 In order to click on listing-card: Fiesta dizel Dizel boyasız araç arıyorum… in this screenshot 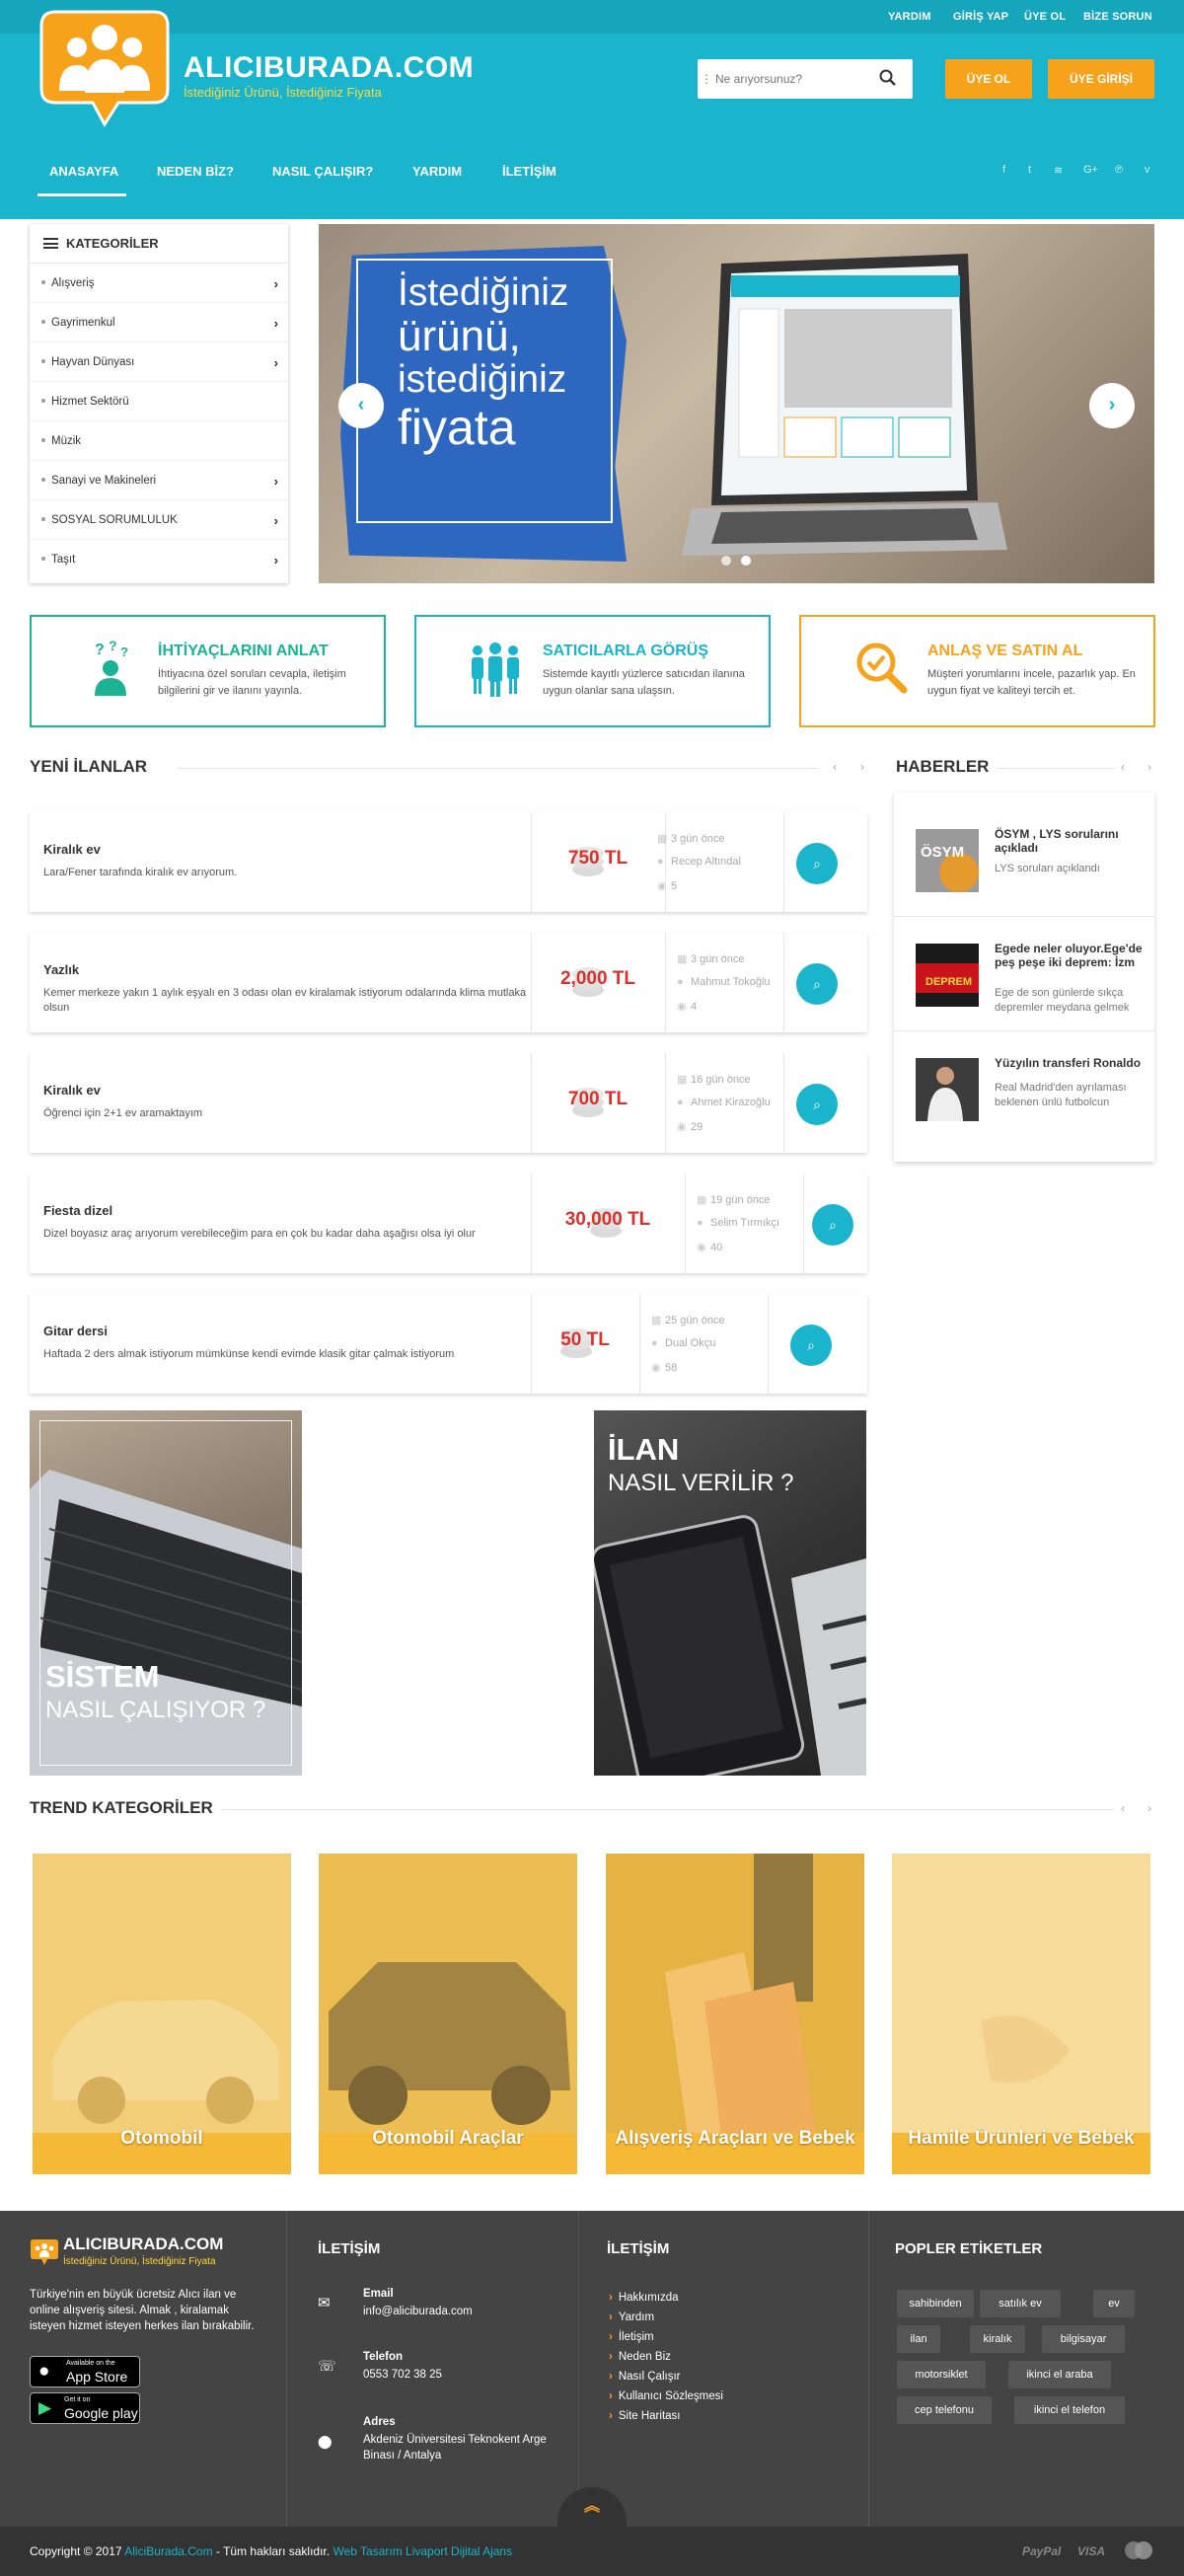, I will do `click(449, 1223)`.